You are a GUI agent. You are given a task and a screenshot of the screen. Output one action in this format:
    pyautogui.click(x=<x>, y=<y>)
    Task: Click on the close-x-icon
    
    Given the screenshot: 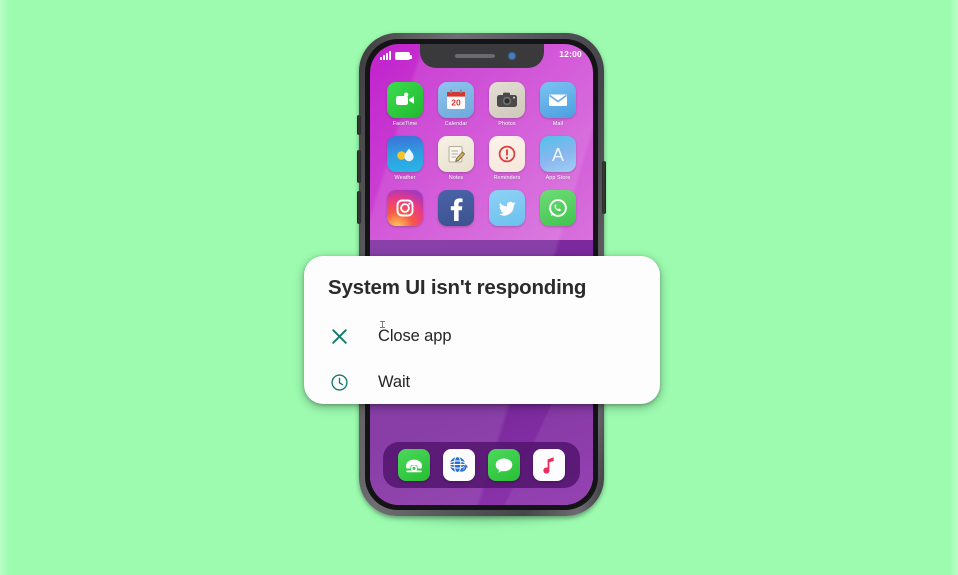 What is the action you would take?
    pyautogui.click(x=339, y=336)
    